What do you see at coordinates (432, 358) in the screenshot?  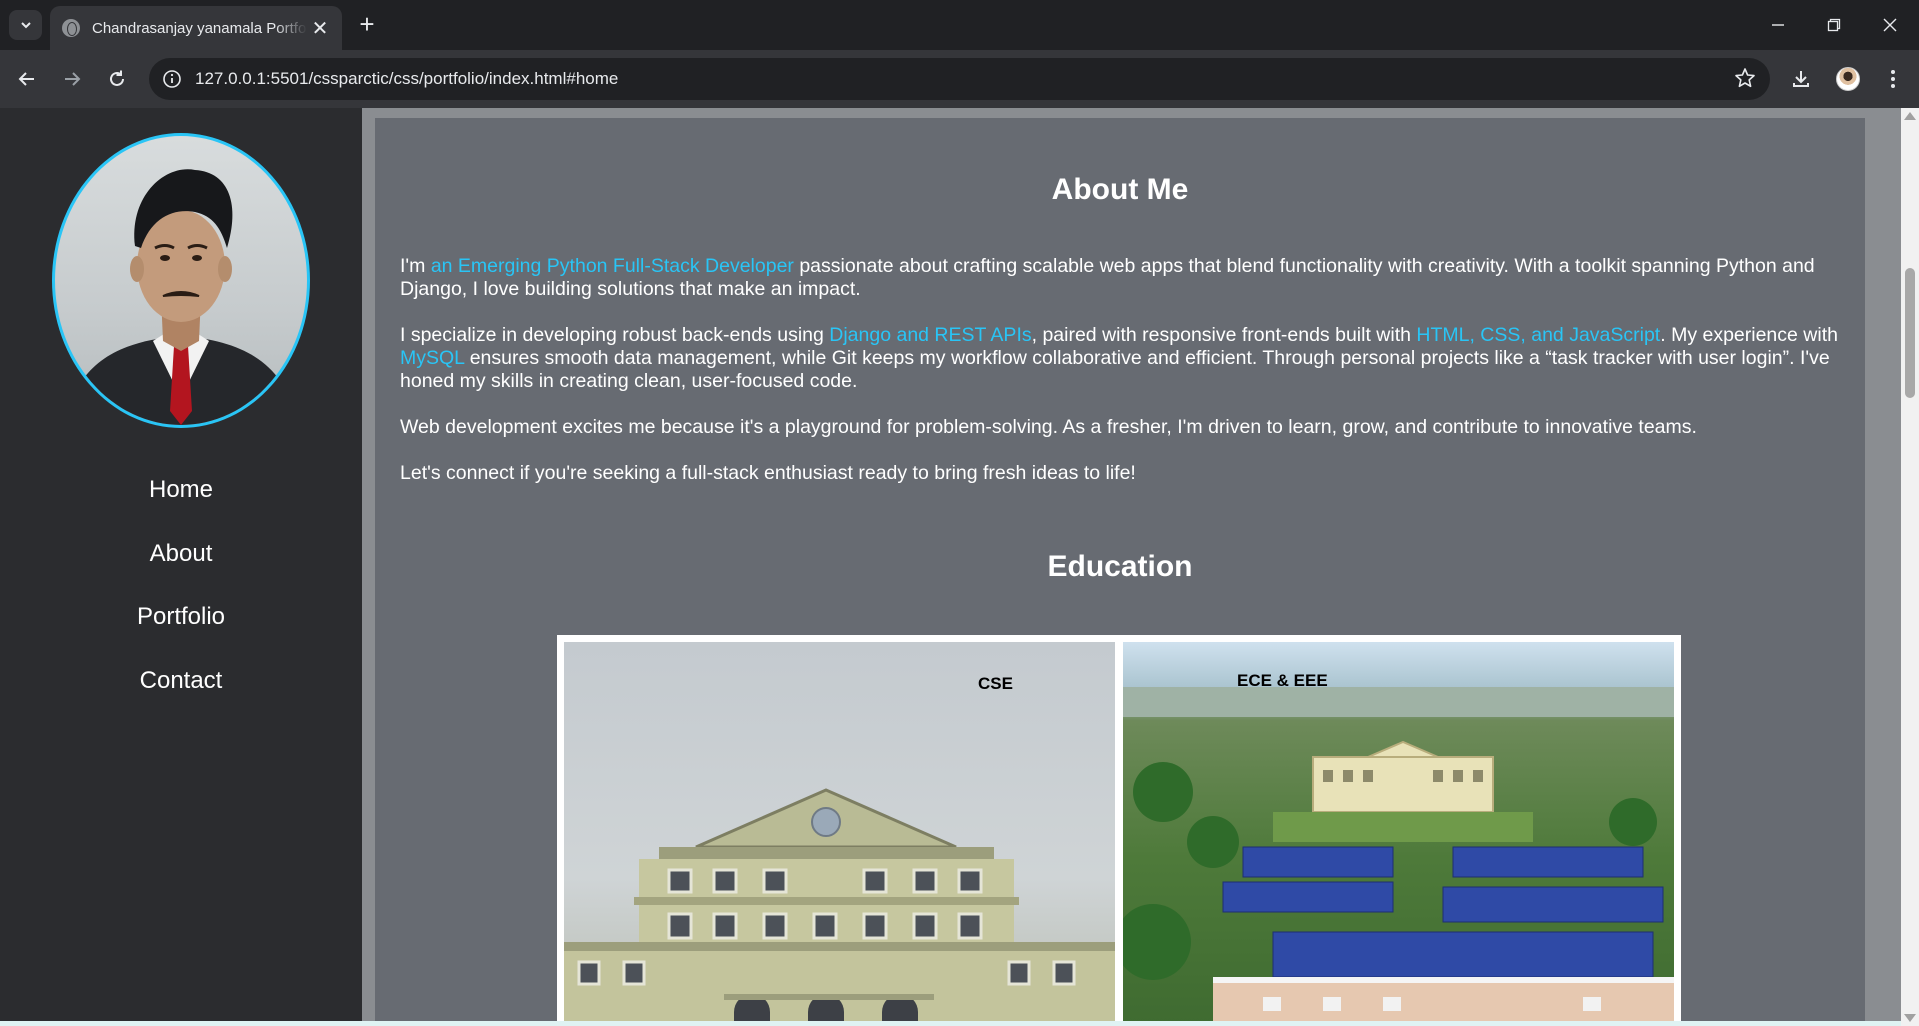 I see `highlight-database: MySQL` at bounding box center [432, 358].